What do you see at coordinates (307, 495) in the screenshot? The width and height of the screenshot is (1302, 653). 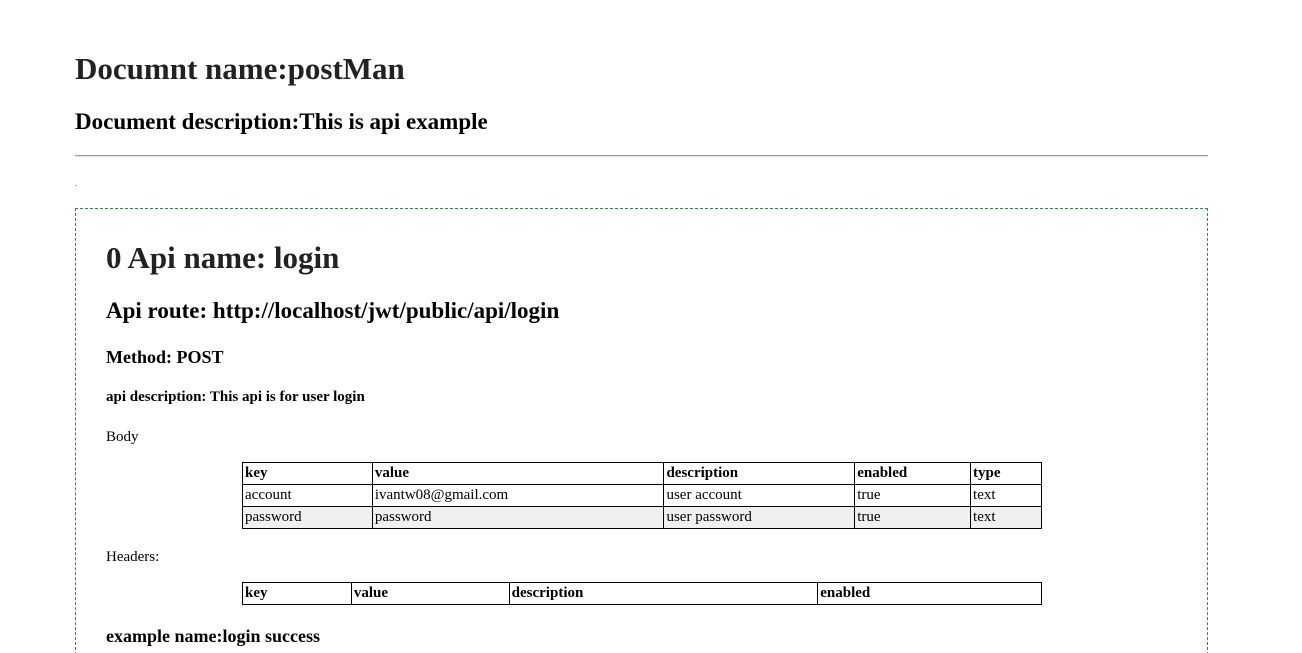 I see `cell-key: account` at bounding box center [307, 495].